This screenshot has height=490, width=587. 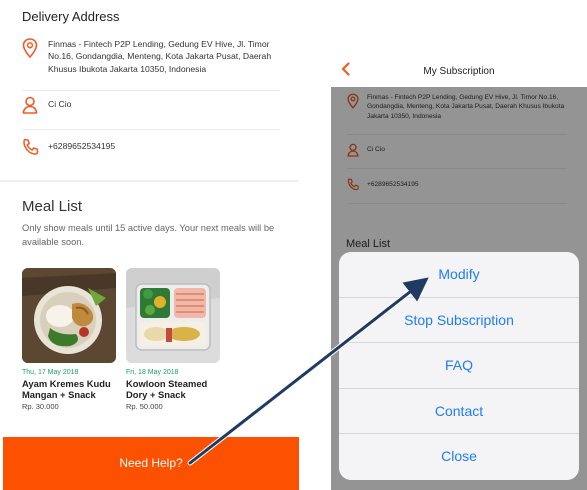 I want to click on meal-name: Kowloon Steamed Dory + Snack, so click(x=167, y=389).